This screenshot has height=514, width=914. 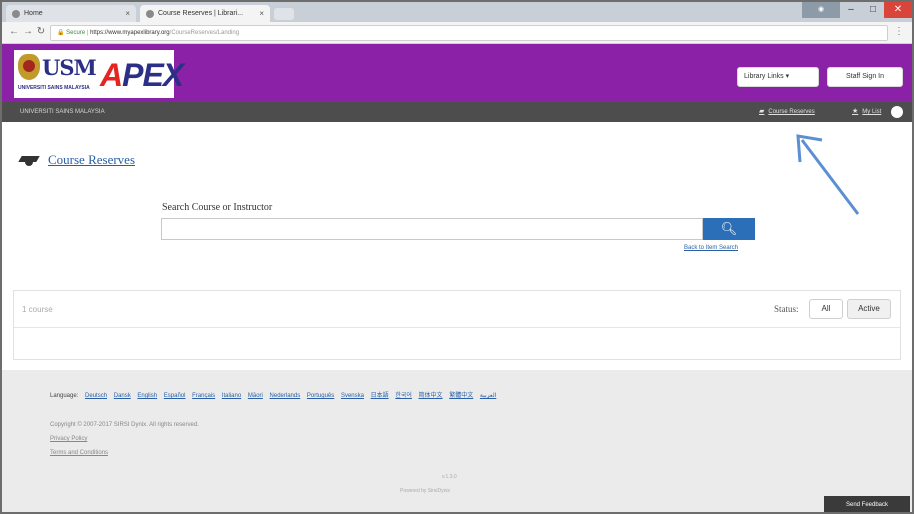 I want to click on secure-label: Secure, so click(x=76, y=33).